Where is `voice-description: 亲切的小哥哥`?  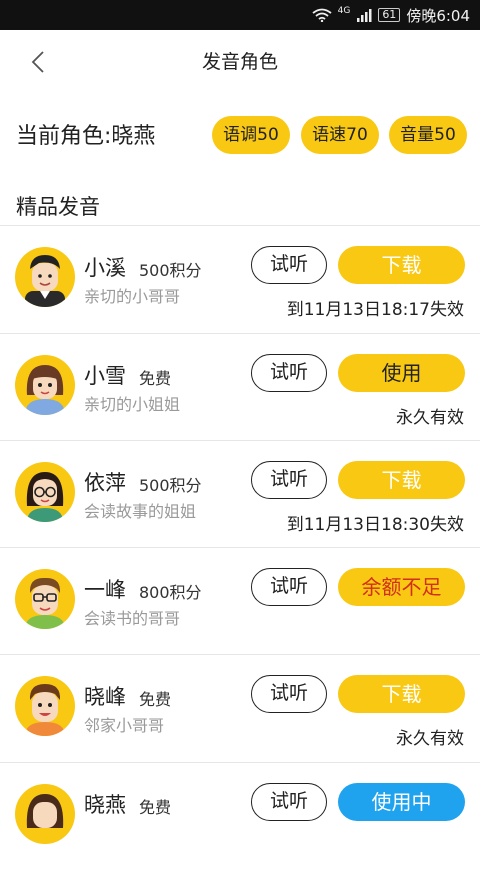
voice-description: 亲切的小哥哥 is located at coordinates (132, 296).